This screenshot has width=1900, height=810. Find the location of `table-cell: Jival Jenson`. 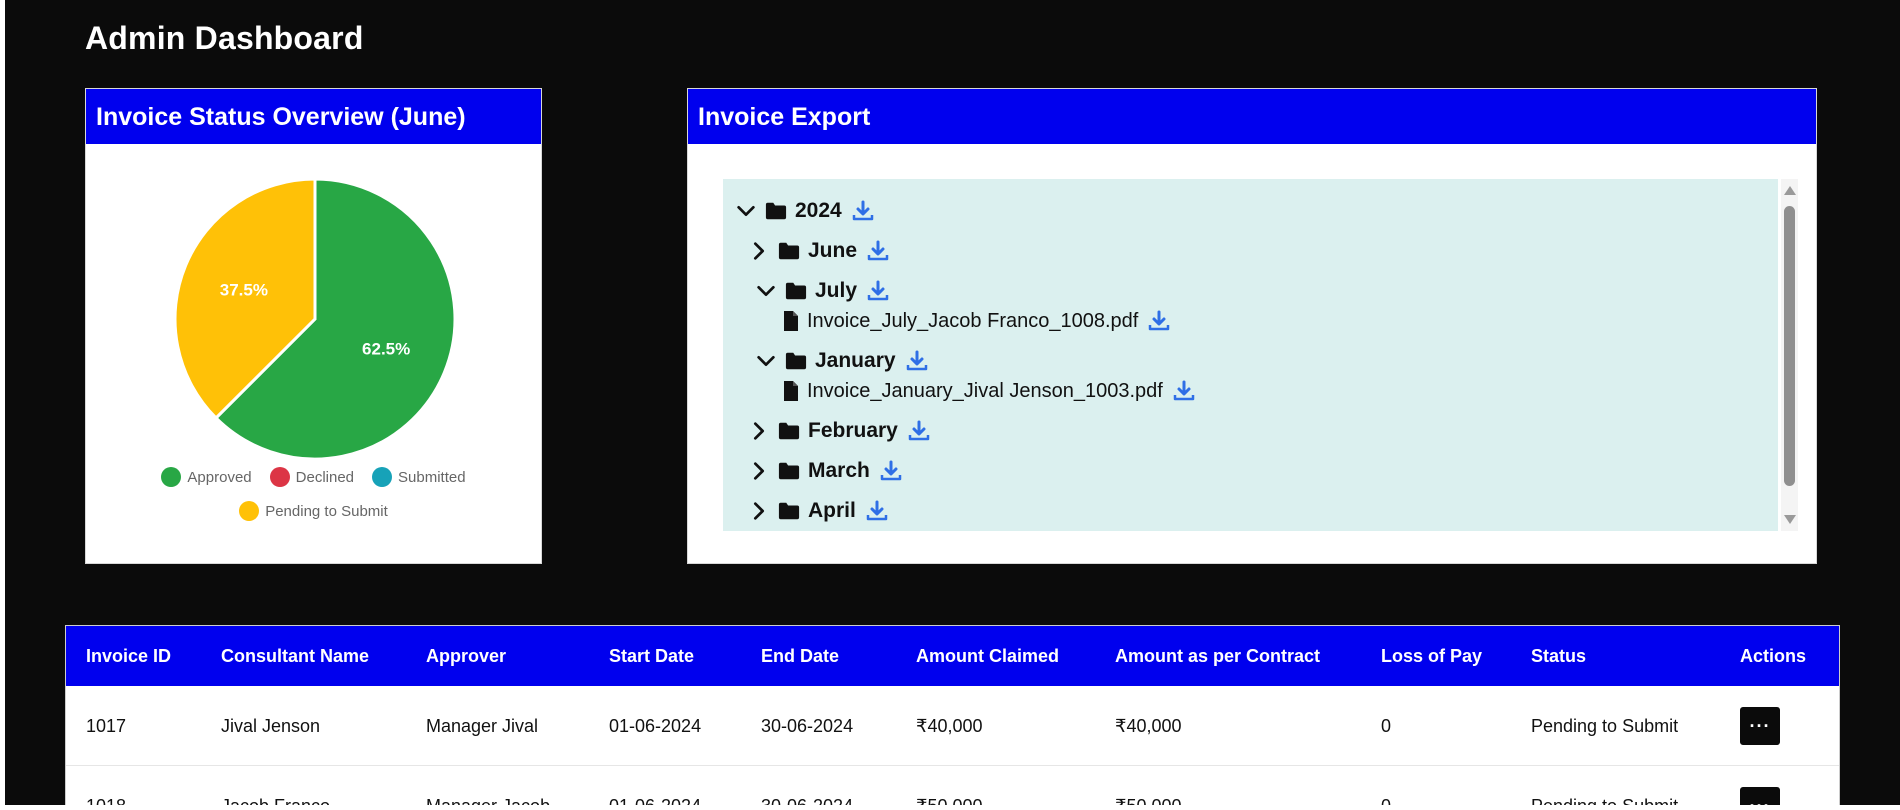

table-cell: Jival Jenson is located at coordinates (271, 725).